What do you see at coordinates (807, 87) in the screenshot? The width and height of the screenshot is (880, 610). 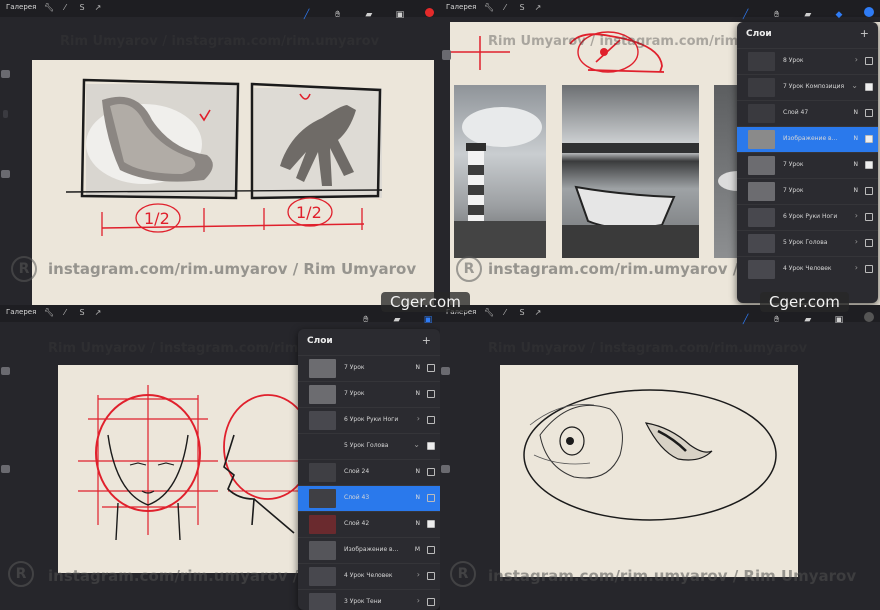 I see `layer-row: 7 Урок Композиция ⌄` at bounding box center [807, 87].